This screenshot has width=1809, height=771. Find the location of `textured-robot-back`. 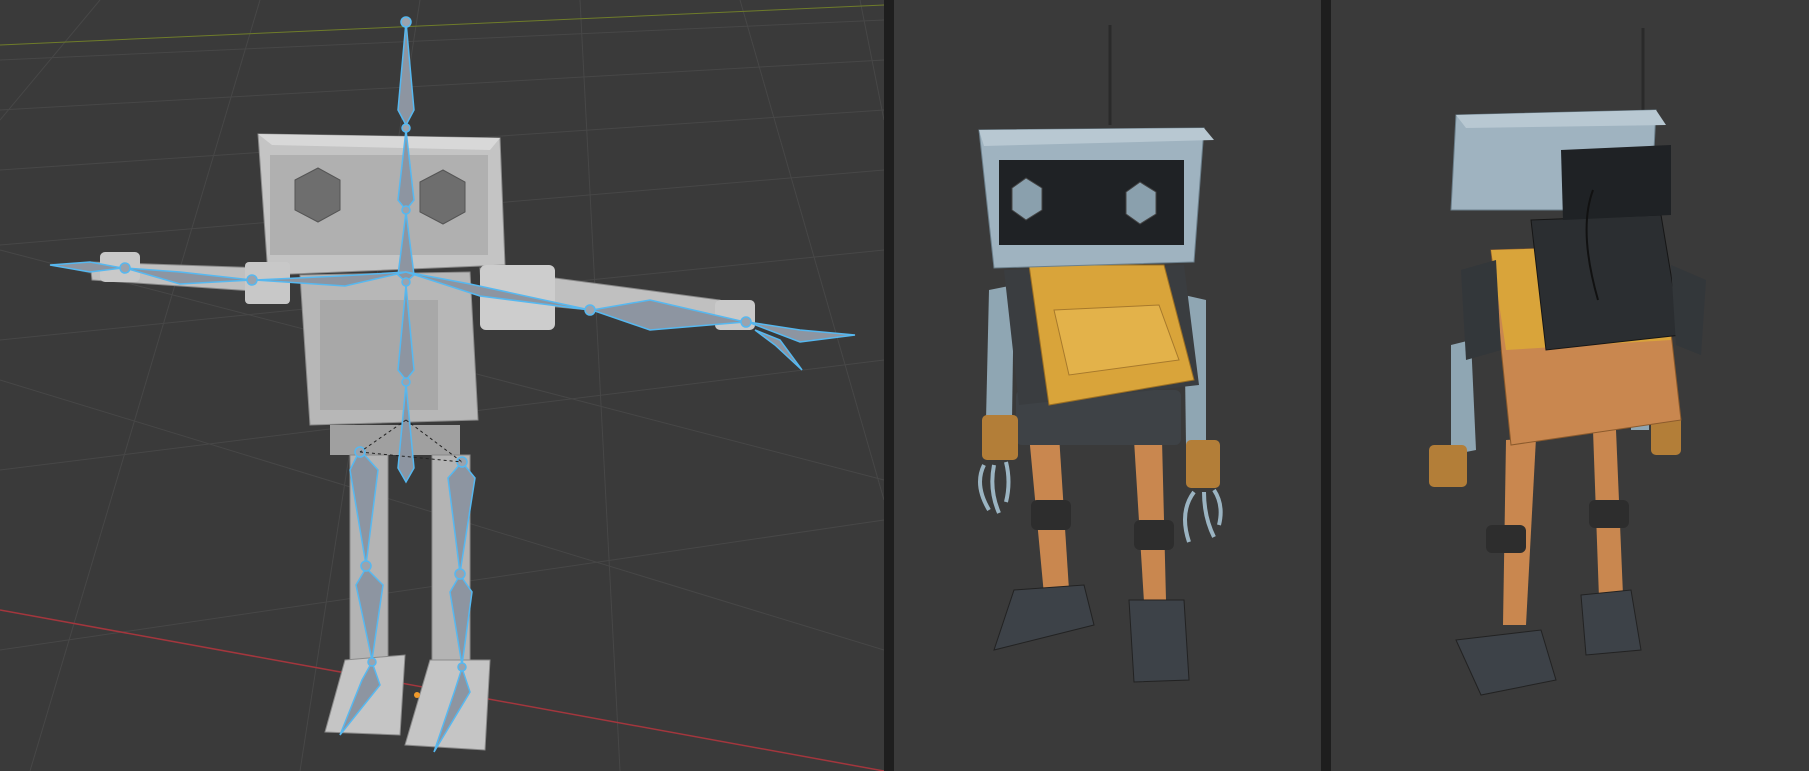

textured-robot-back is located at coordinates (1567, 362).